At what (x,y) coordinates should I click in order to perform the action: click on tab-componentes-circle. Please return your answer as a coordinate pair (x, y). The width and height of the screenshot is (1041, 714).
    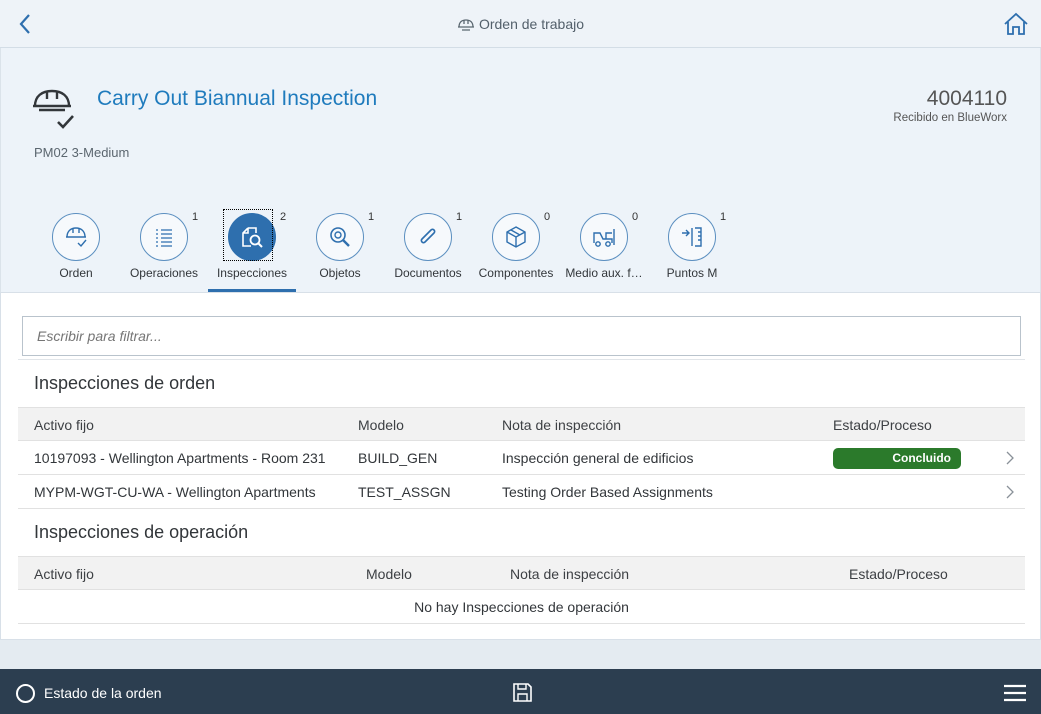
    Looking at the image, I should click on (516, 237).